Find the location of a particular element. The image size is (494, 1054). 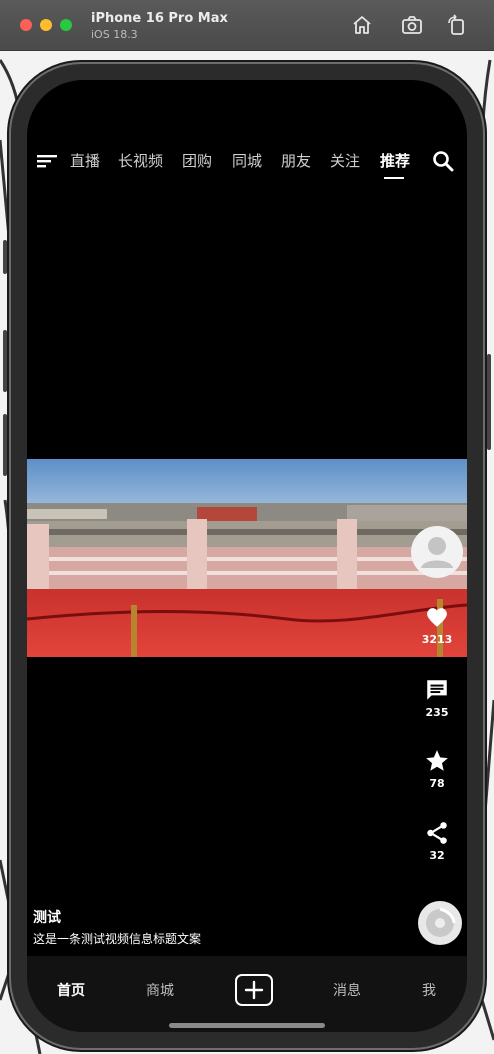

zoom-window-button is located at coordinates (66, 25).